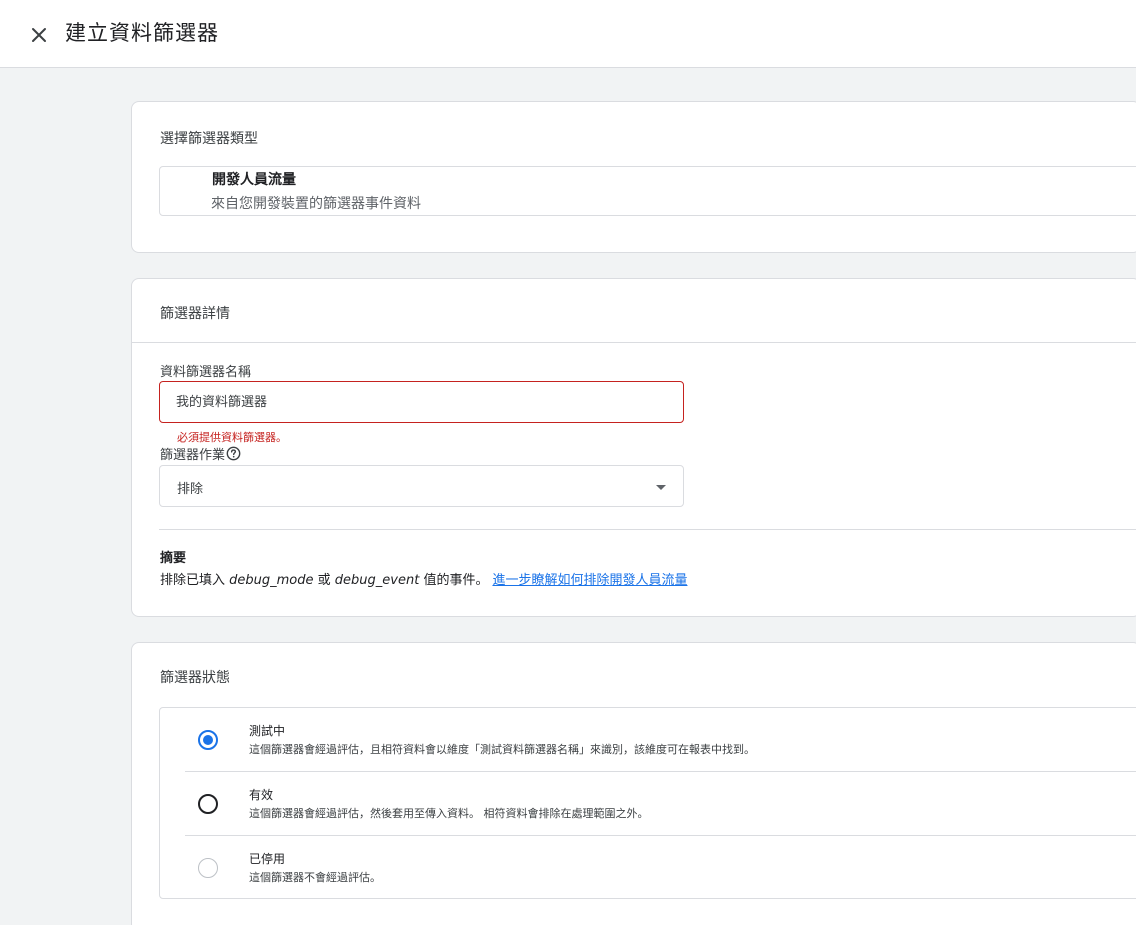 The image size is (1136, 925). I want to click on radio-inactive, so click(208, 868).